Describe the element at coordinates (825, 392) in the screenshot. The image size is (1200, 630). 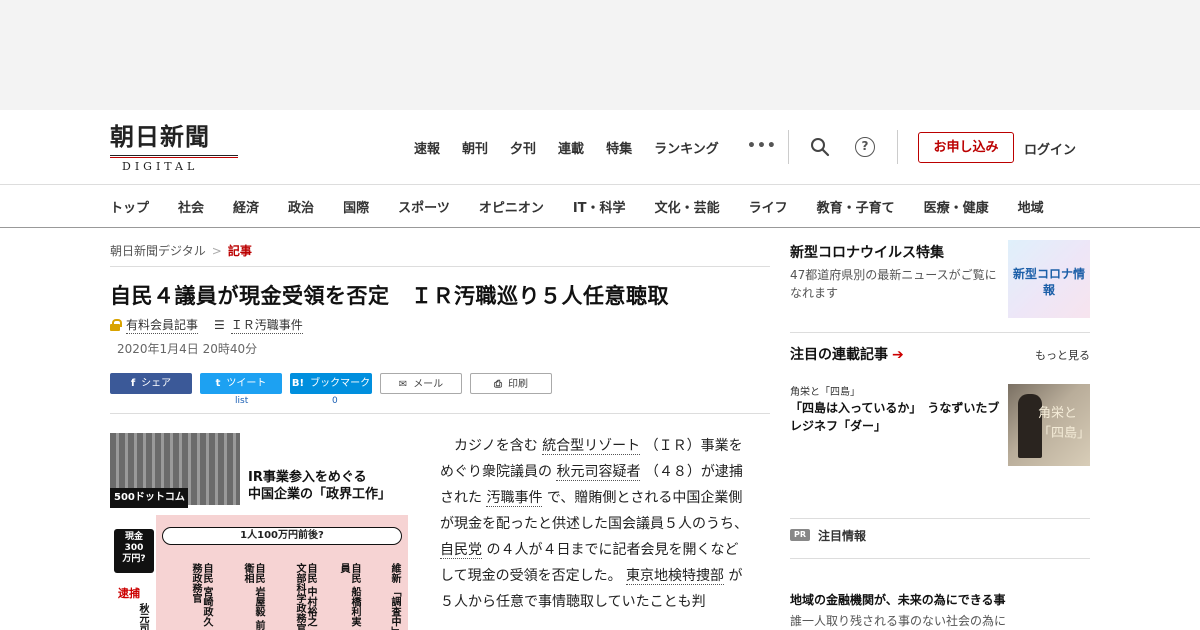
I see `serial-tag: 角栄と「四島」` at that location.